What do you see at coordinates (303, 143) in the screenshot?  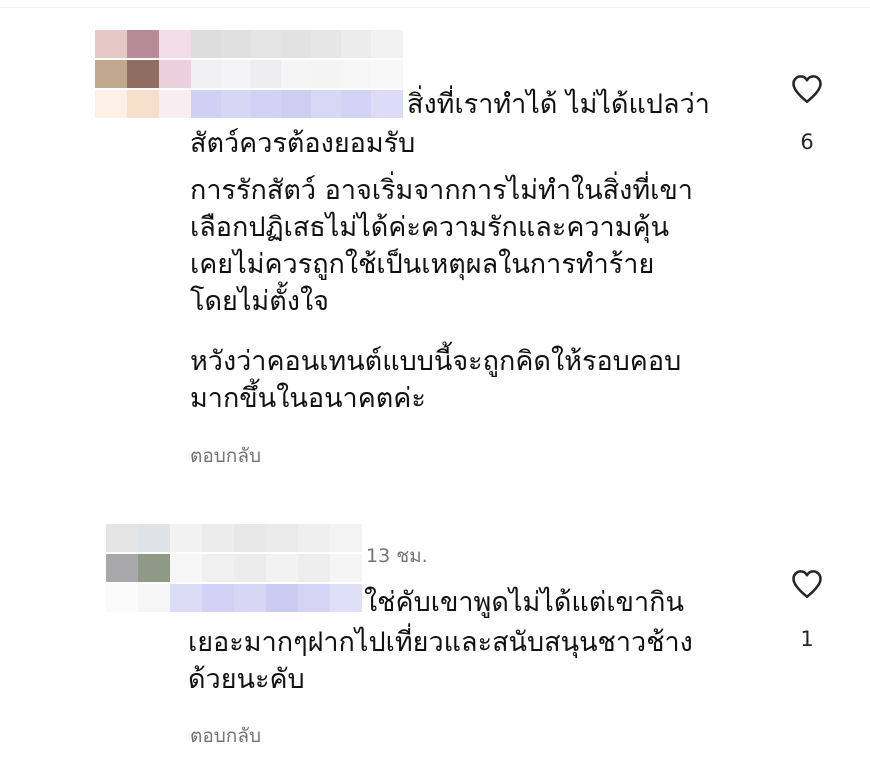 I see `comment-paragraph: สัตว์ควรต้องยอมรับ` at bounding box center [303, 143].